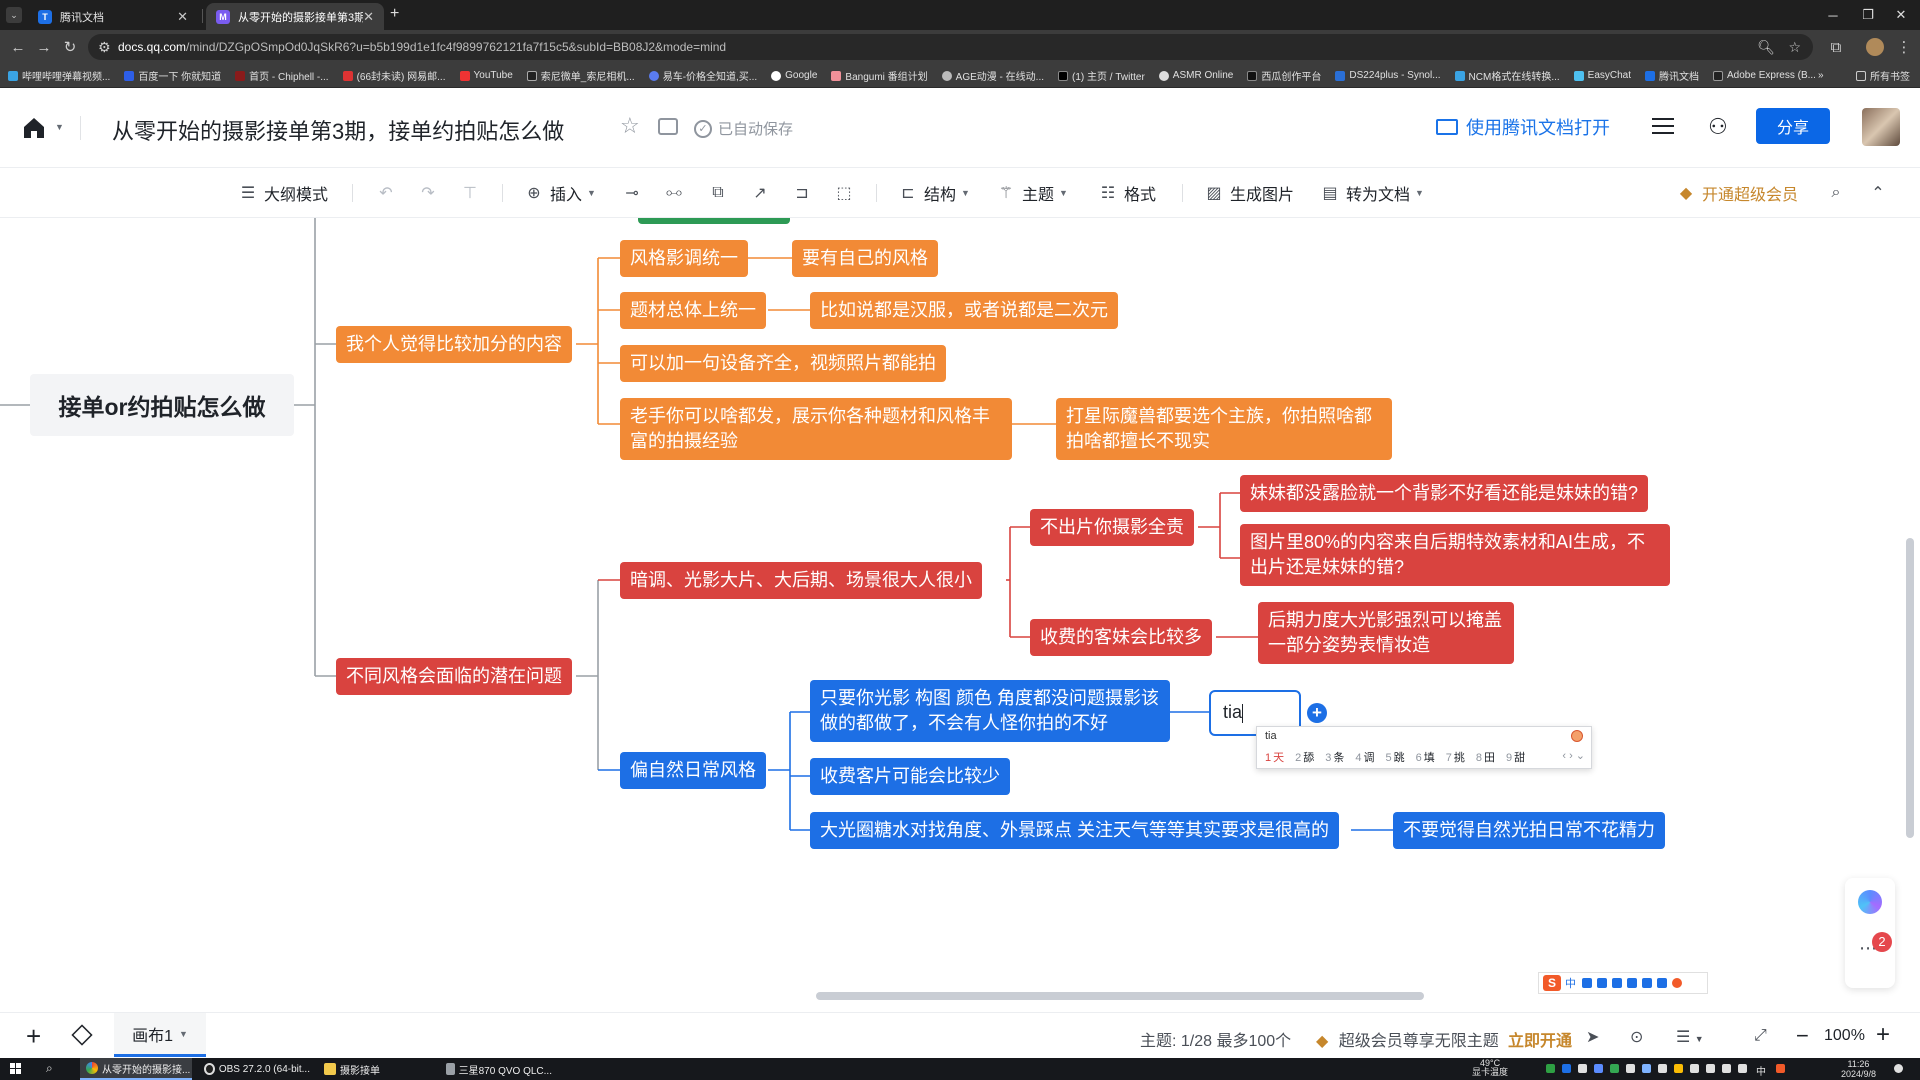 The width and height of the screenshot is (1920, 1080). What do you see at coordinates (1112, 527) in the screenshot?
I see `mindmap-node: 不出片你摄影全责` at bounding box center [1112, 527].